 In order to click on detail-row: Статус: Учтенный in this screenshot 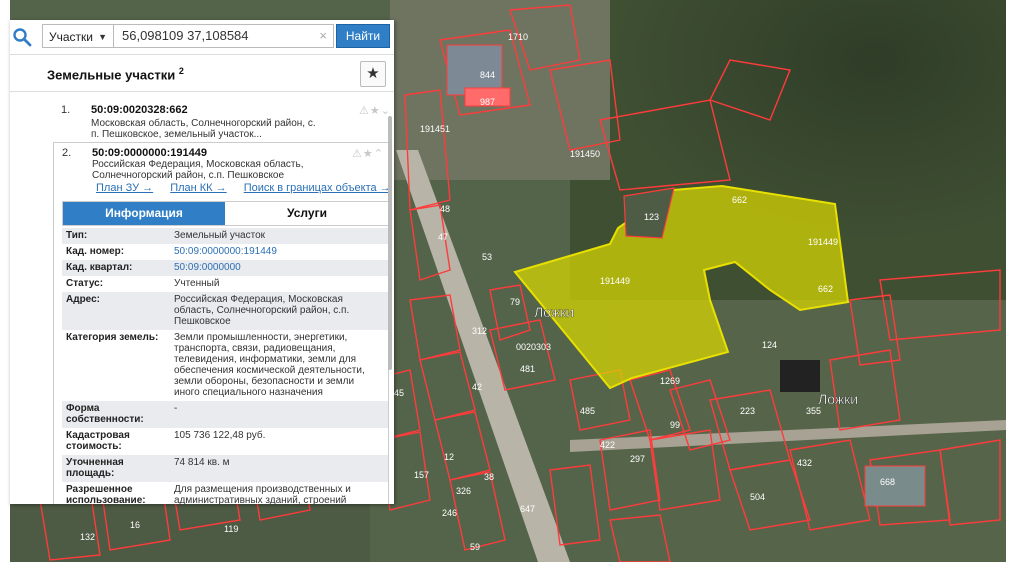, I will do `click(225, 284)`.